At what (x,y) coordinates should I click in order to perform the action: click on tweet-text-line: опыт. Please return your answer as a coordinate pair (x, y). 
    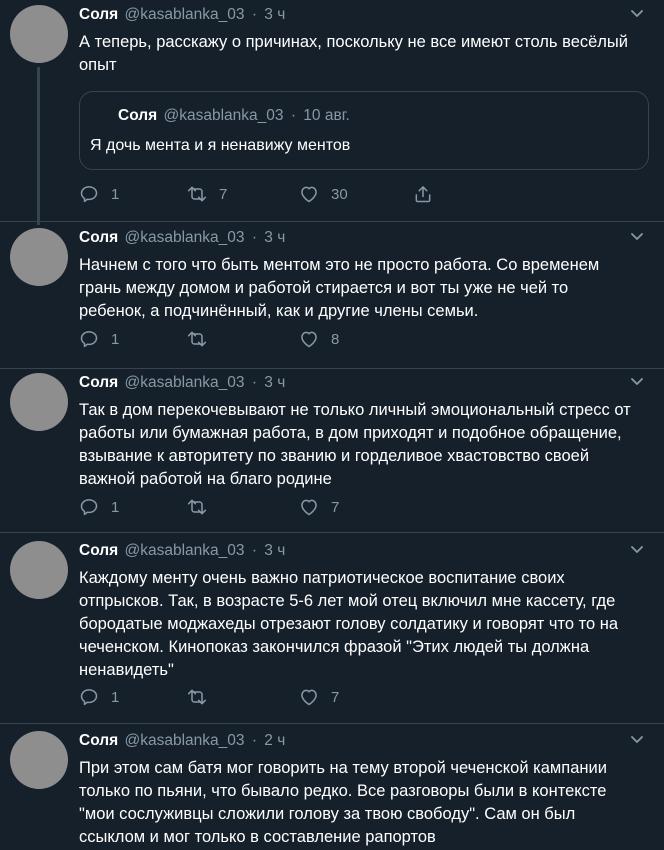
    Looking at the image, I should click on (98, 65).